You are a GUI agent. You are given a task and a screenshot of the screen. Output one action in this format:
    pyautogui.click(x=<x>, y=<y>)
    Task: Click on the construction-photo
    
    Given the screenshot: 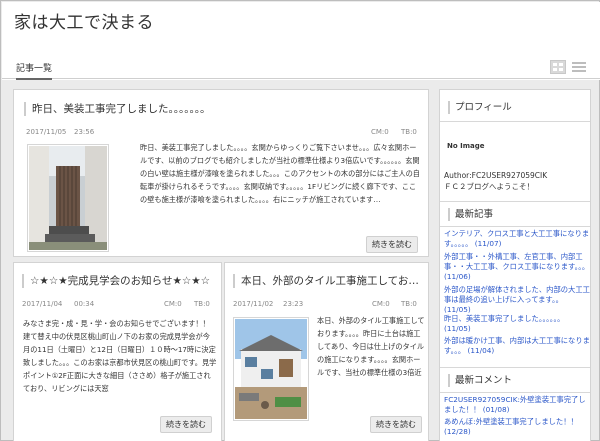 What is the action you would take?
    pyautogui.click(x=271, y=369)
    